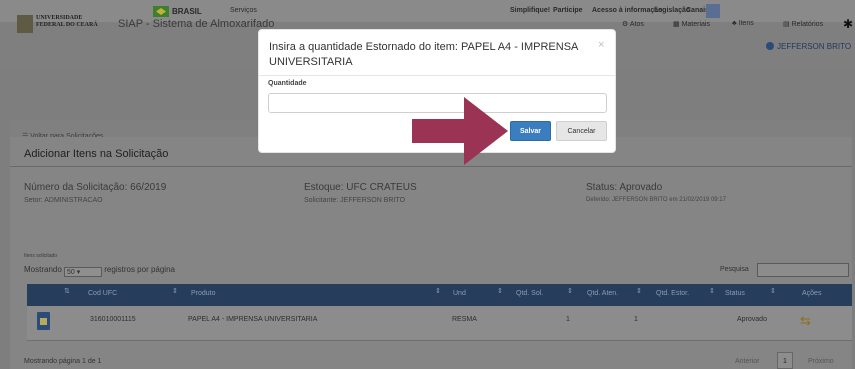 The image size is (855, 369). Describe the element at coordinates (287, 83) in the screenshot. I see `quantidade-label: Quantidade` at that location.